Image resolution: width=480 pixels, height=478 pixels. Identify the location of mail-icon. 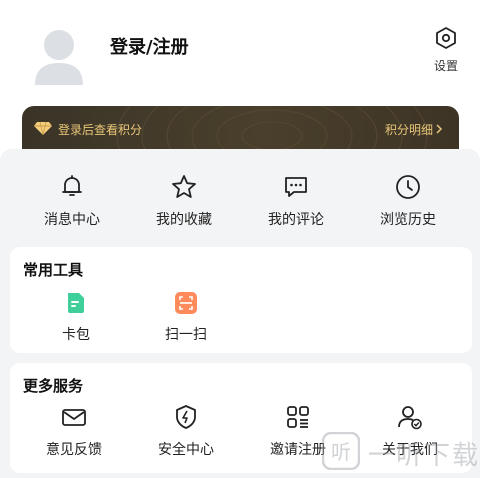
(74, 422).